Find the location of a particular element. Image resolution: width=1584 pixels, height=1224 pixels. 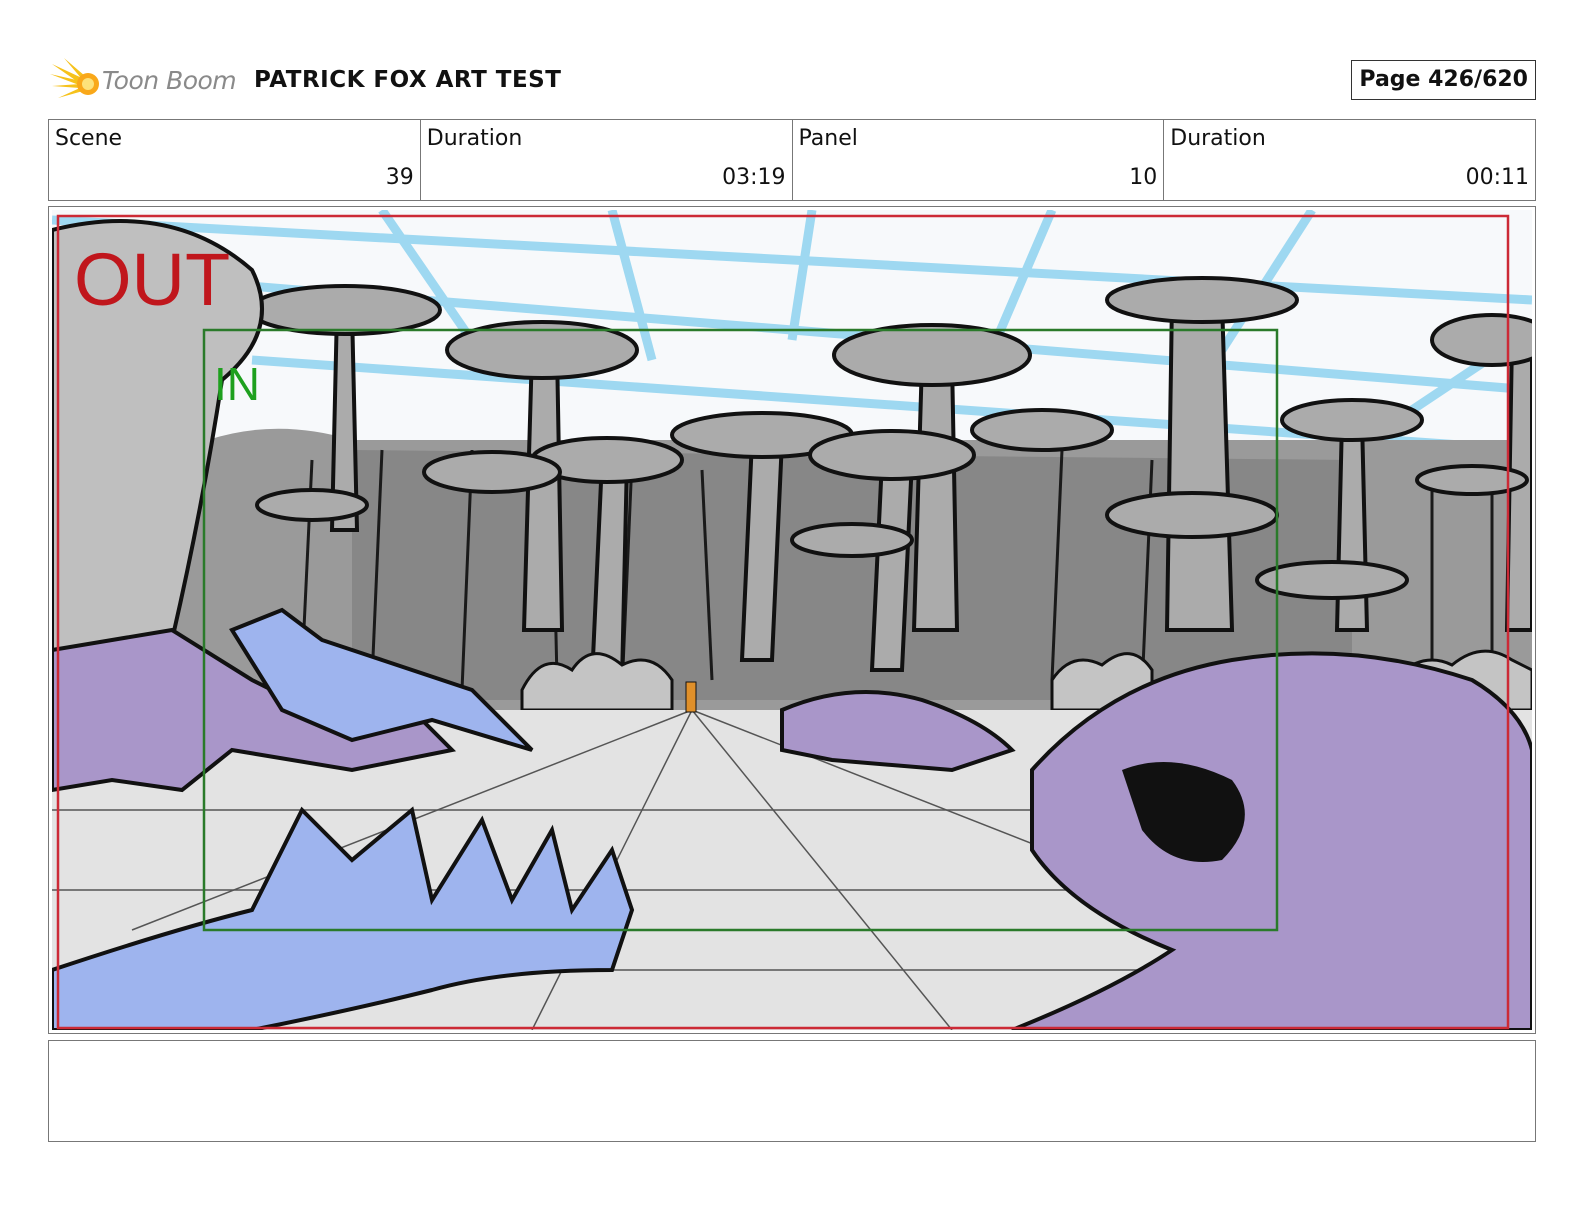

panel-notes-box is located at coordinates (792, 1091).